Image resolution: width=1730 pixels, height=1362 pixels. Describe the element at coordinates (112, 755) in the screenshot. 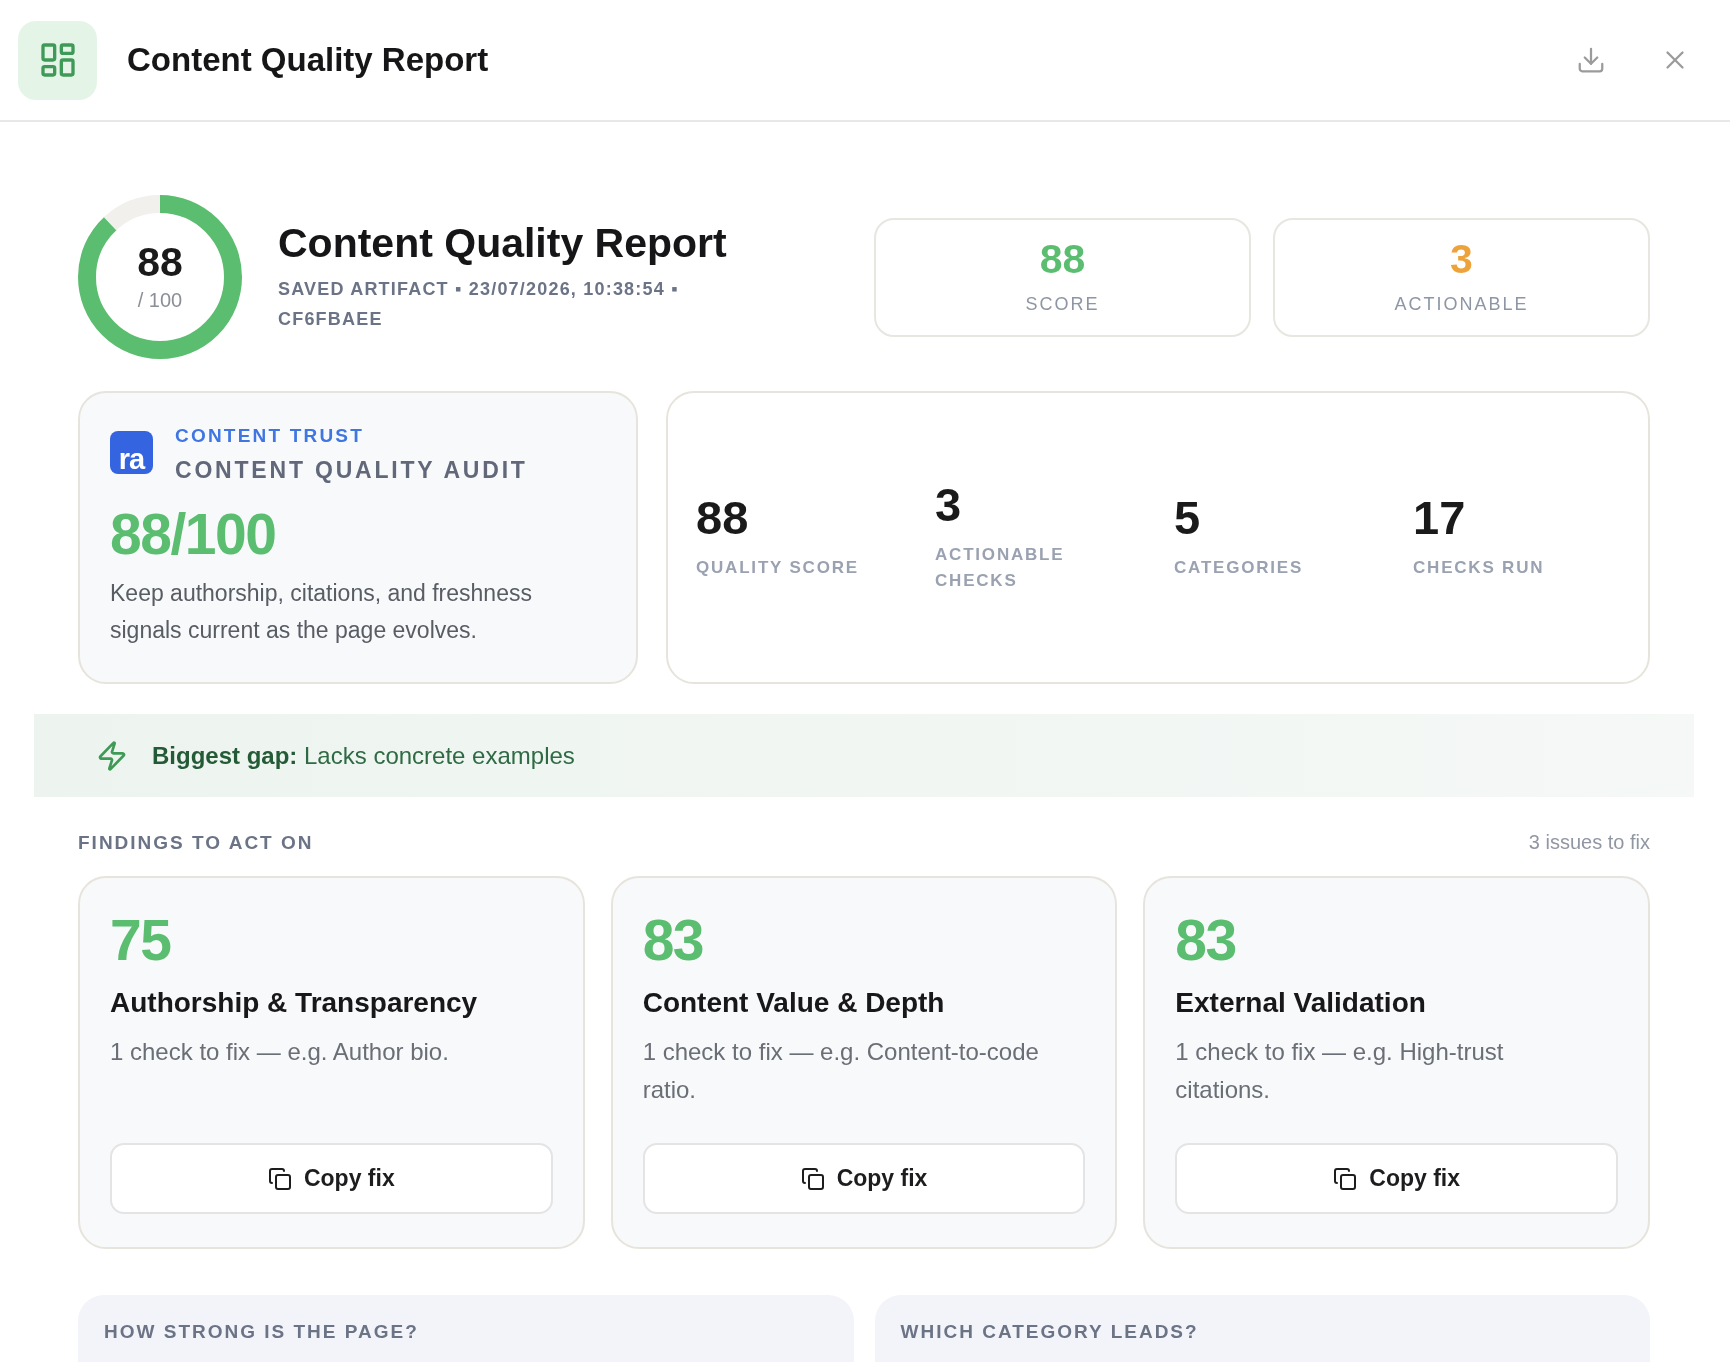

I see `bolt-icon` at that location.